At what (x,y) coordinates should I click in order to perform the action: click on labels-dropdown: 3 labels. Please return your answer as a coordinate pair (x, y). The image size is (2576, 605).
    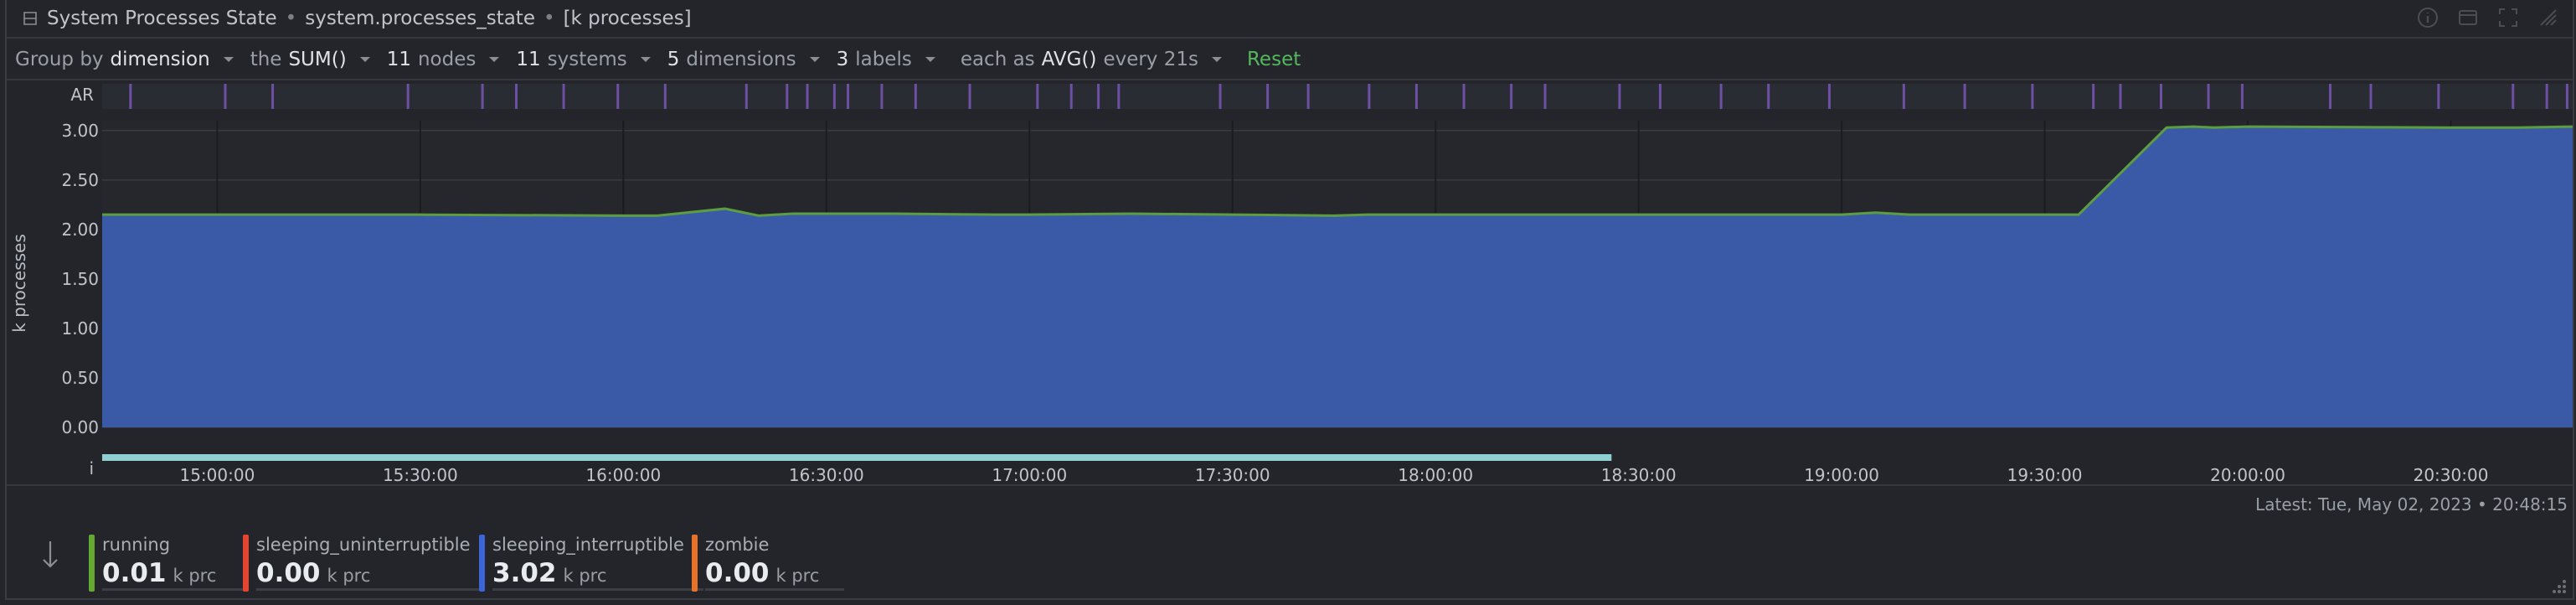
    Looking at the image, I should click on (887, 59).